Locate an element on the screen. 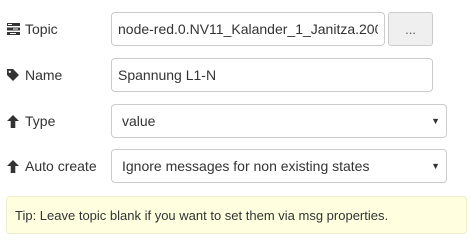 Image resolution: width=474 pixels, height=240 pixels. topic-label-group: Topic is located at coordinates (32, 29).